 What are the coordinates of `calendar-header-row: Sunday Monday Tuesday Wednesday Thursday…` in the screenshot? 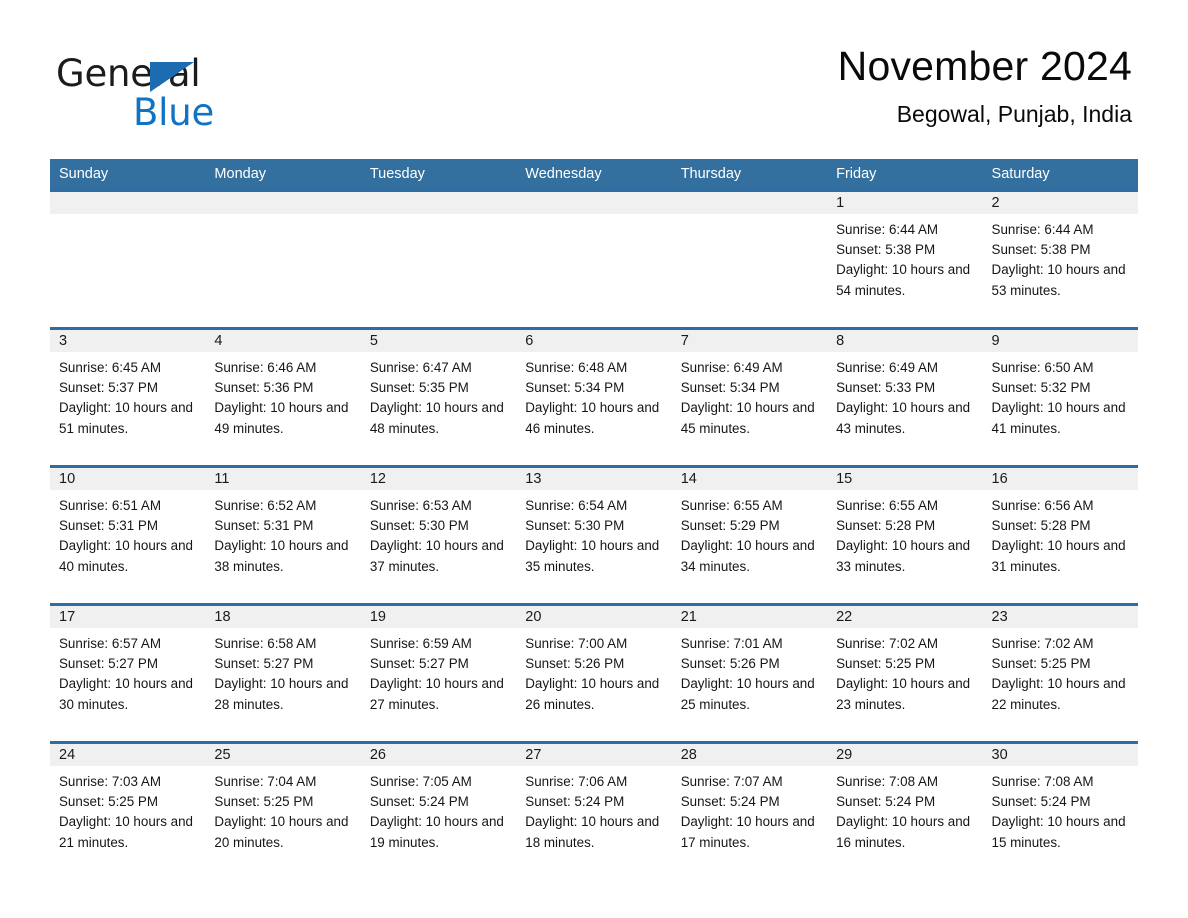 It's located at (594, 175).